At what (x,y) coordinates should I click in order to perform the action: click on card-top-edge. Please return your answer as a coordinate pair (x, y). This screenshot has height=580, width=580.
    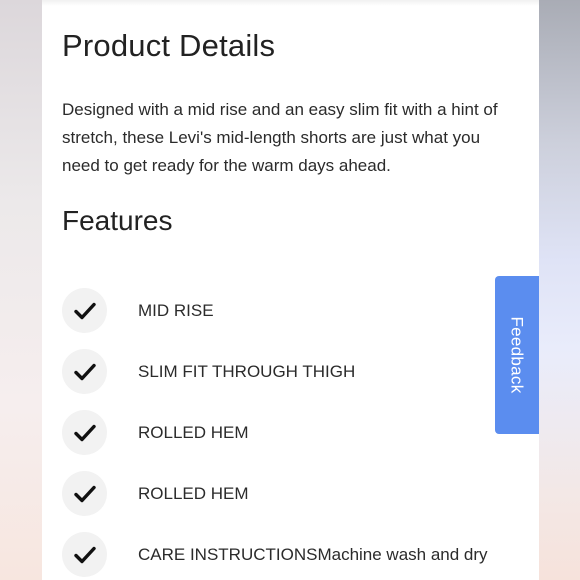
    Looking at the image, I should click on (290, 3).